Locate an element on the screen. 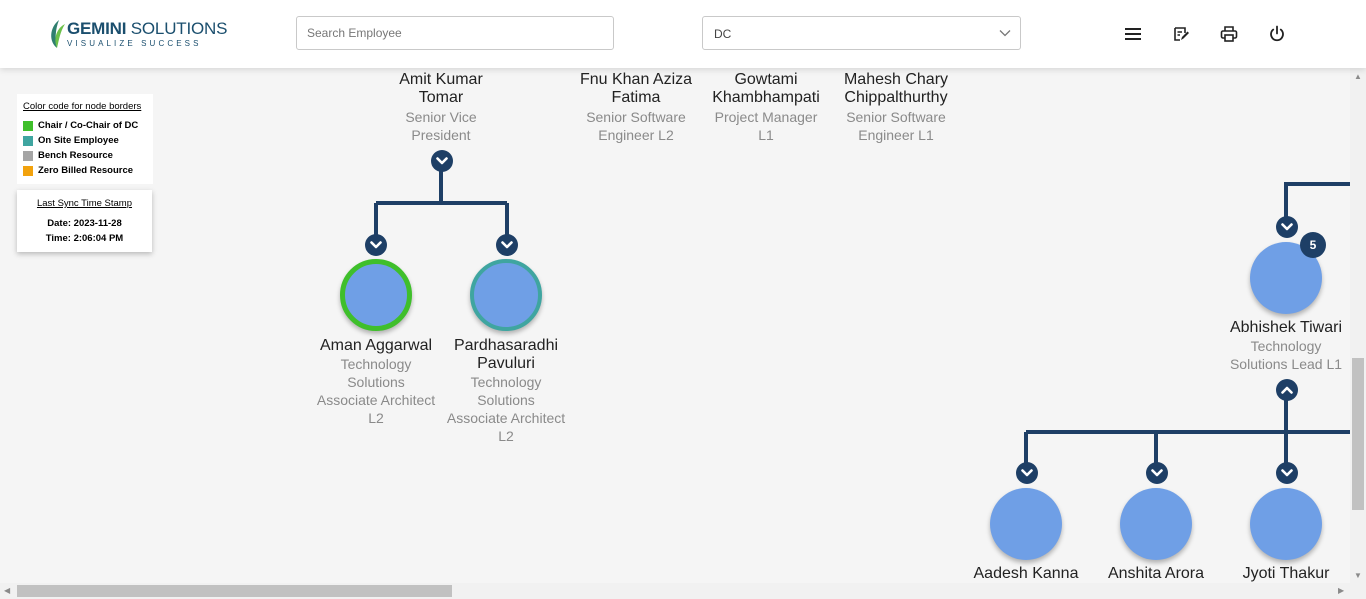 This screenshot has height=599, width=1366. edit-notes-button is located at coordinates (1181, 34).